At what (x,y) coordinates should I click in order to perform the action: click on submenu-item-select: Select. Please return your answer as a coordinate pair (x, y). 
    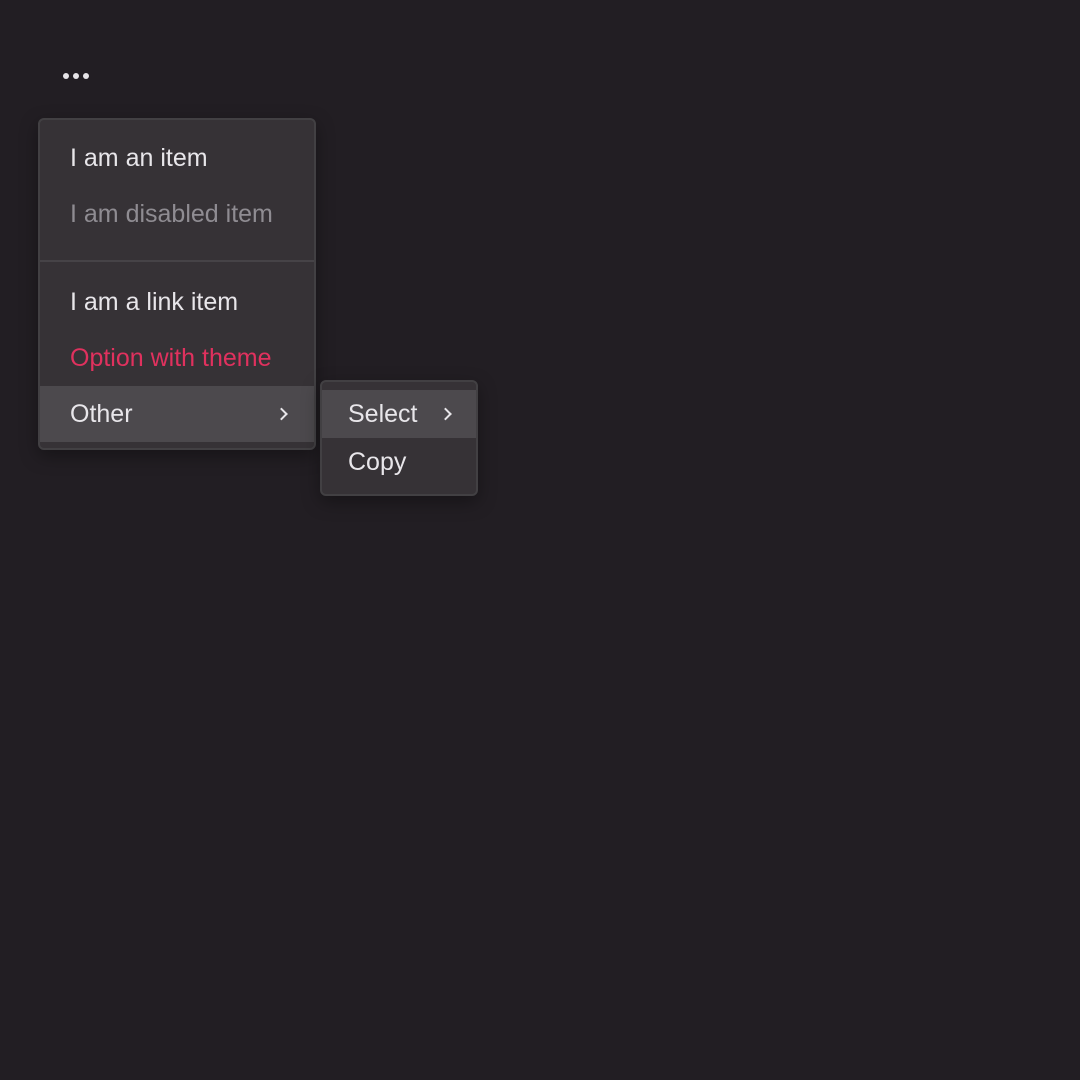
    Looking at the image, I should click on (399, 414).